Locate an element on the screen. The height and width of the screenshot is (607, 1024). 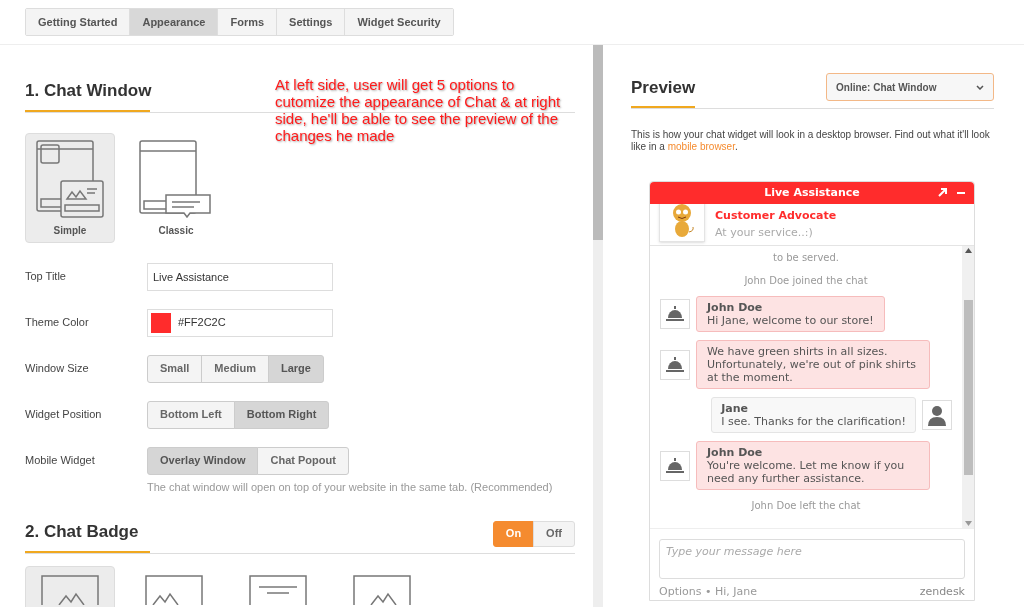
preview-description: This is how your chat widget will look in a desktop browser. Find out what it'll look like in a mobile browser. is located at coordinates (811, 141).